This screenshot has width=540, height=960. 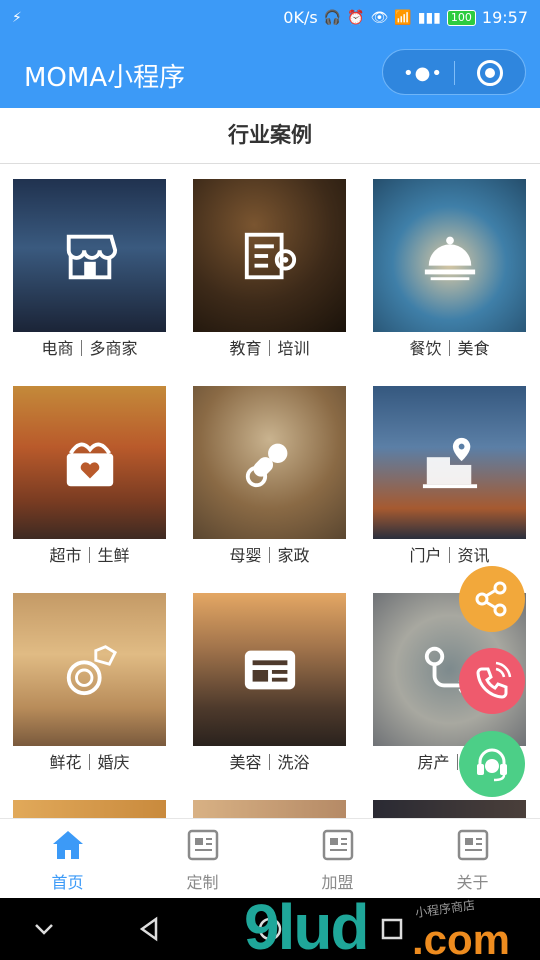 I want to click on headphone-icon: 🎧, so click(x=332, y=17).